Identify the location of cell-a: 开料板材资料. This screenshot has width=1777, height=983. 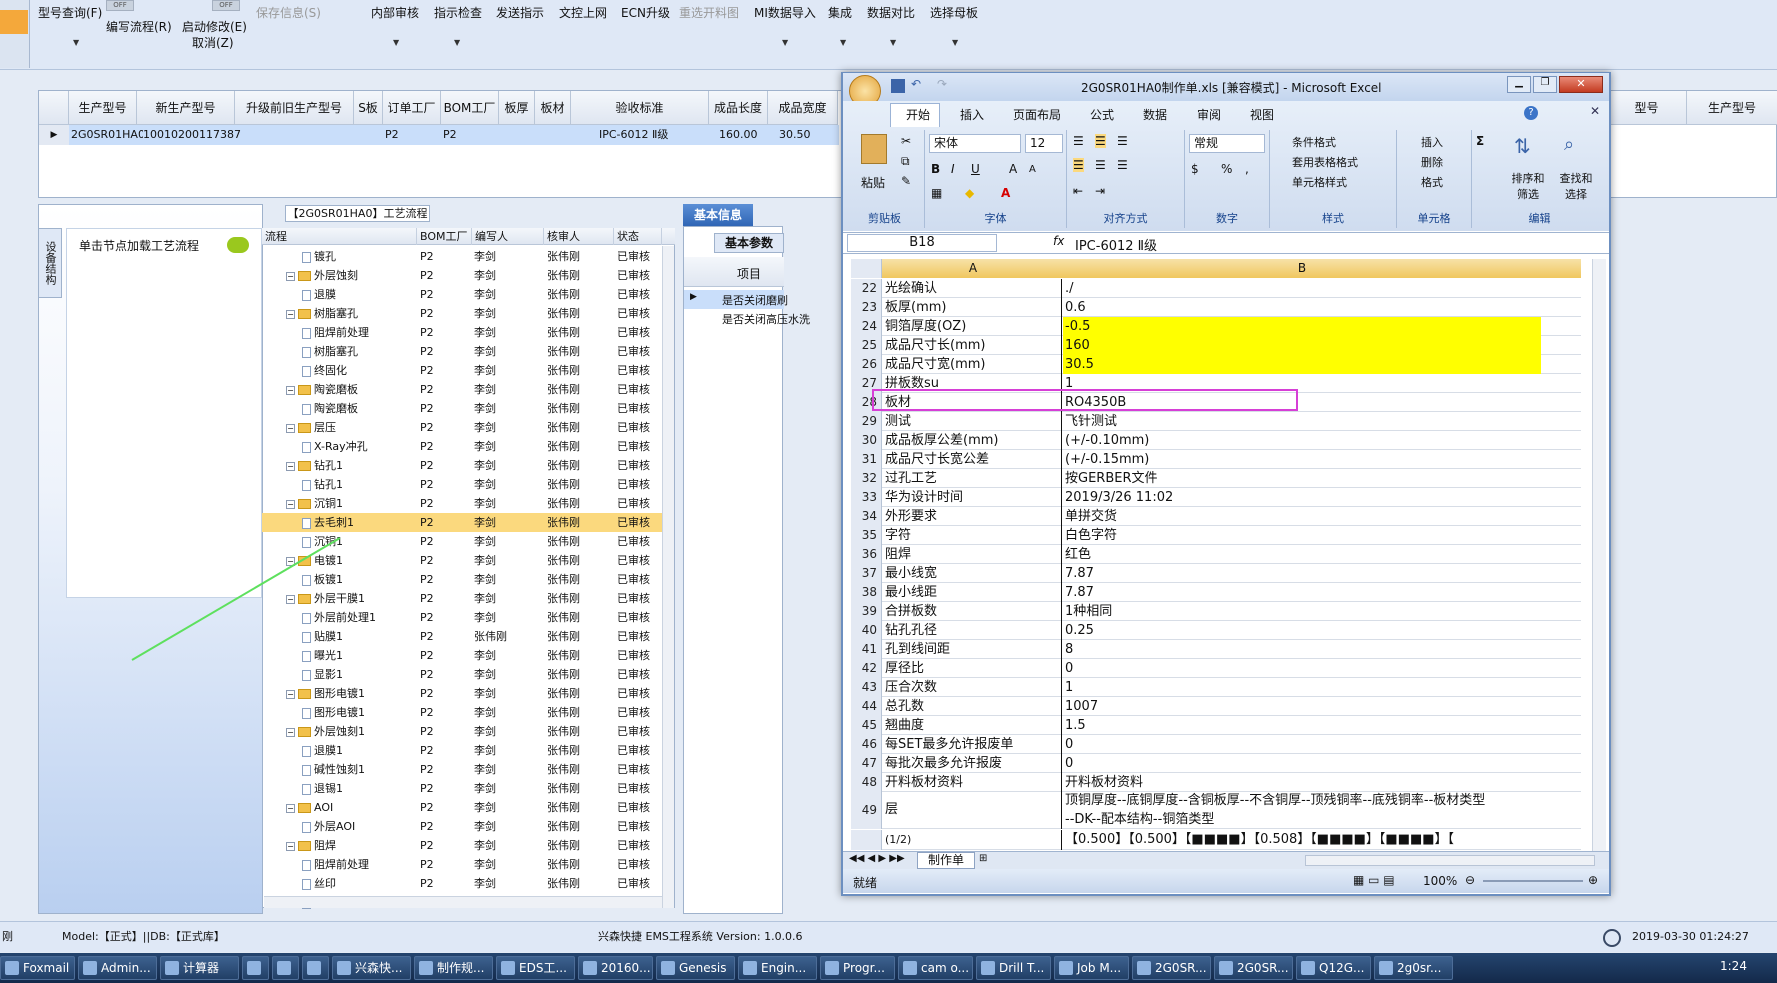
(972, 782).